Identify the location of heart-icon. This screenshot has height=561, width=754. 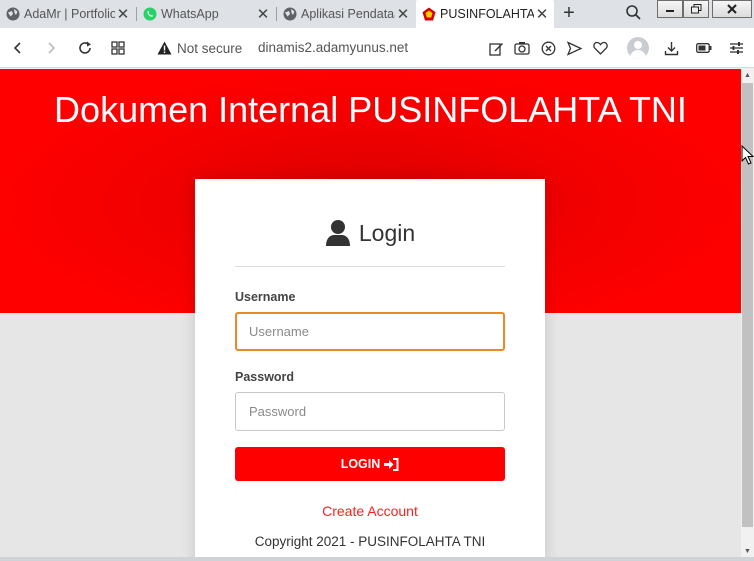
(600, 48).